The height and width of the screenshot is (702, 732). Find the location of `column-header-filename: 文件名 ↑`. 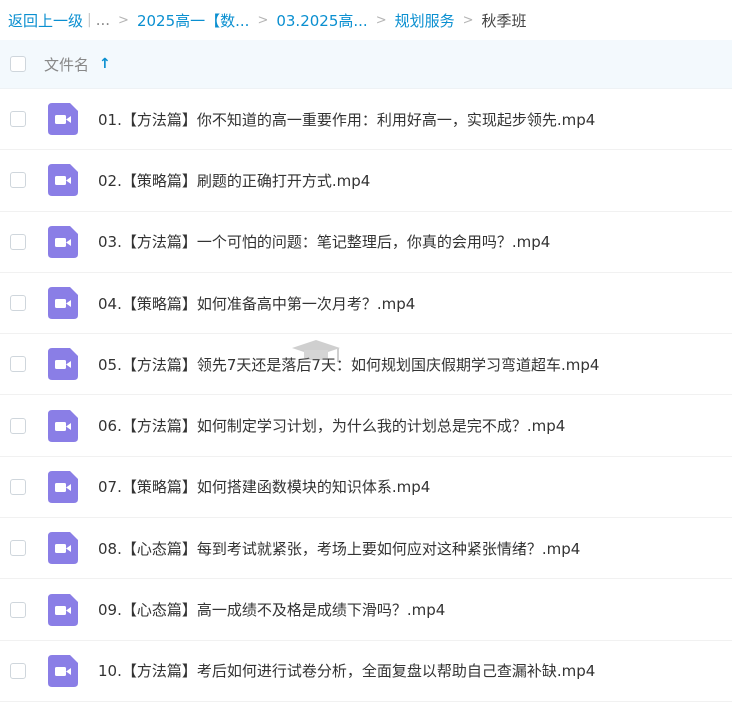

column-header-filename: 文件名 ↑ is located at coordinates (77, 64).